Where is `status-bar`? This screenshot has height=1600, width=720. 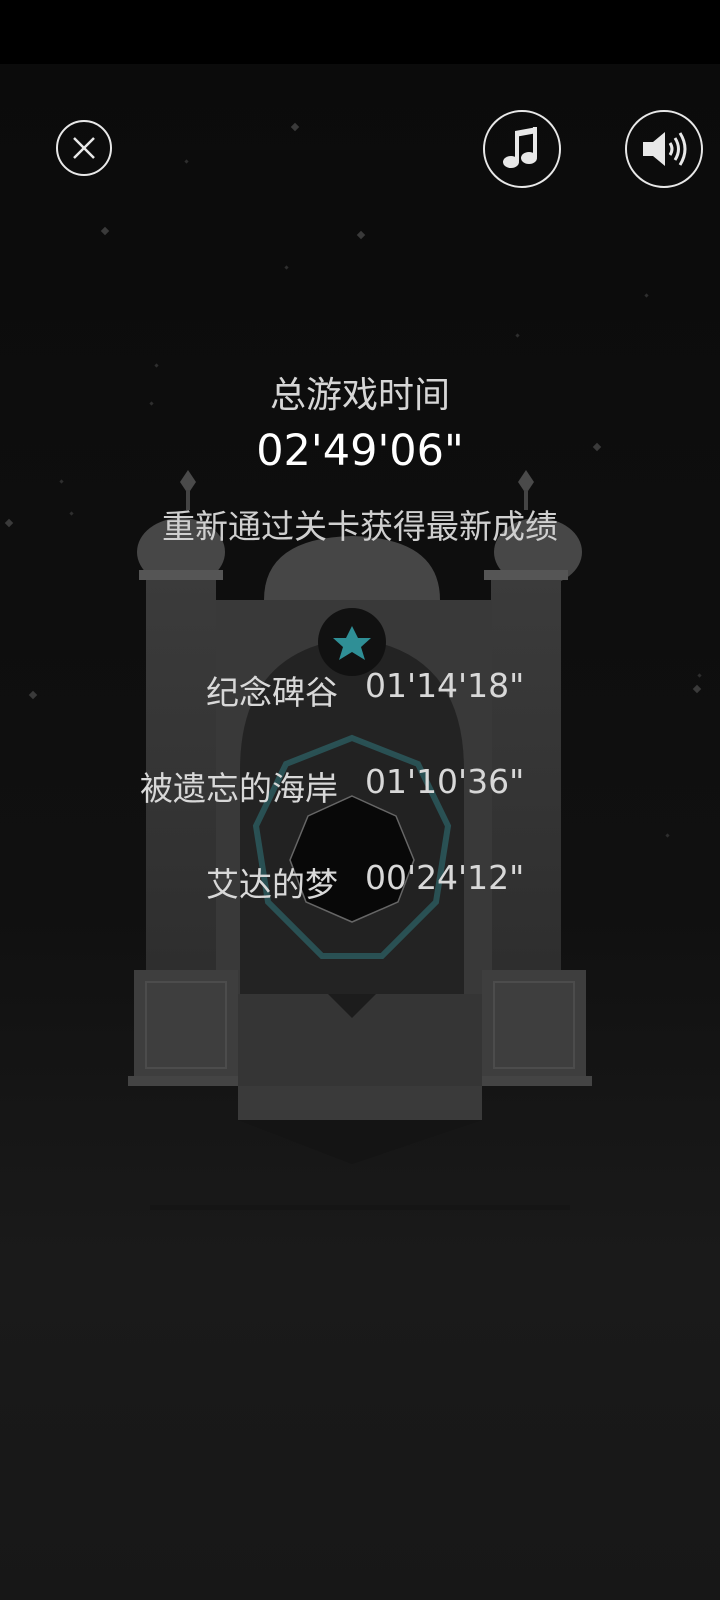 status-bar is located at coordinates (360, 32).